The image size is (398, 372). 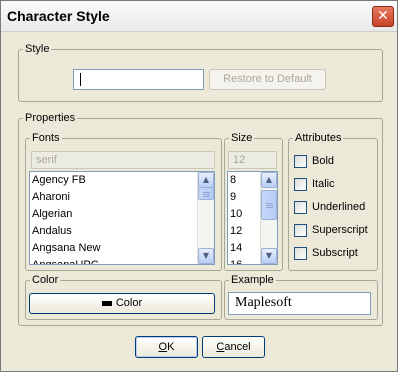 What do you see at coordinates (163, 347) in the screenshot?
I see `ok-mnemonic: O` at bounding box center [163, 347].